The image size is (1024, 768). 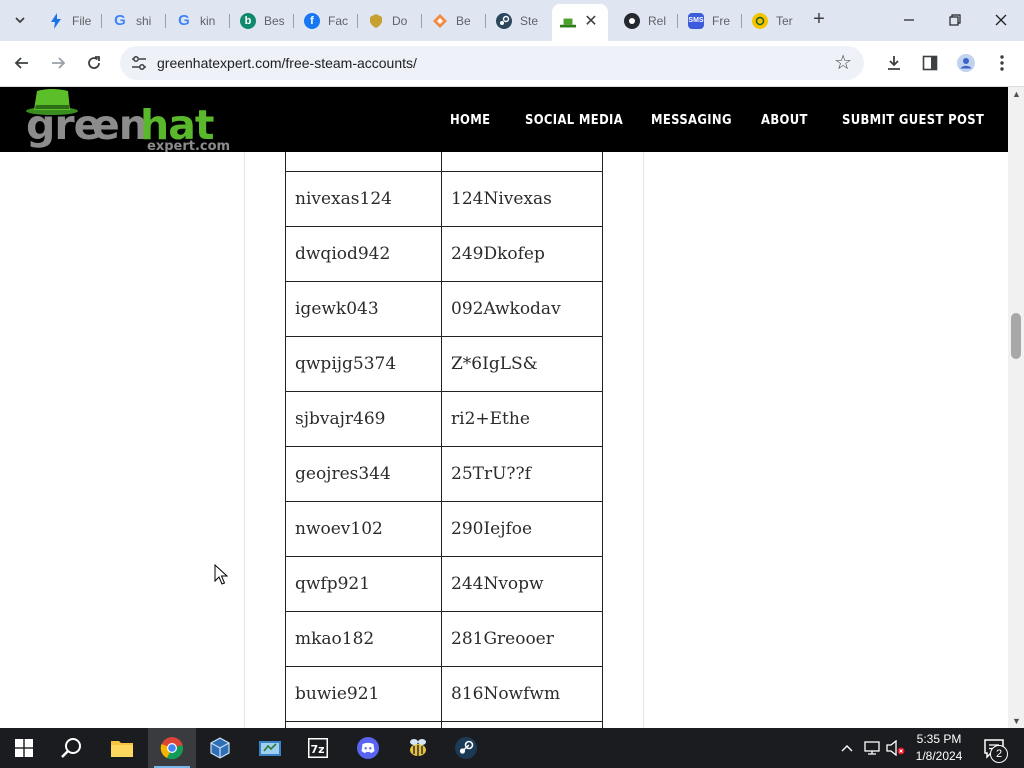 I want to click on virtualbox-button, so click(x=220, y=748).